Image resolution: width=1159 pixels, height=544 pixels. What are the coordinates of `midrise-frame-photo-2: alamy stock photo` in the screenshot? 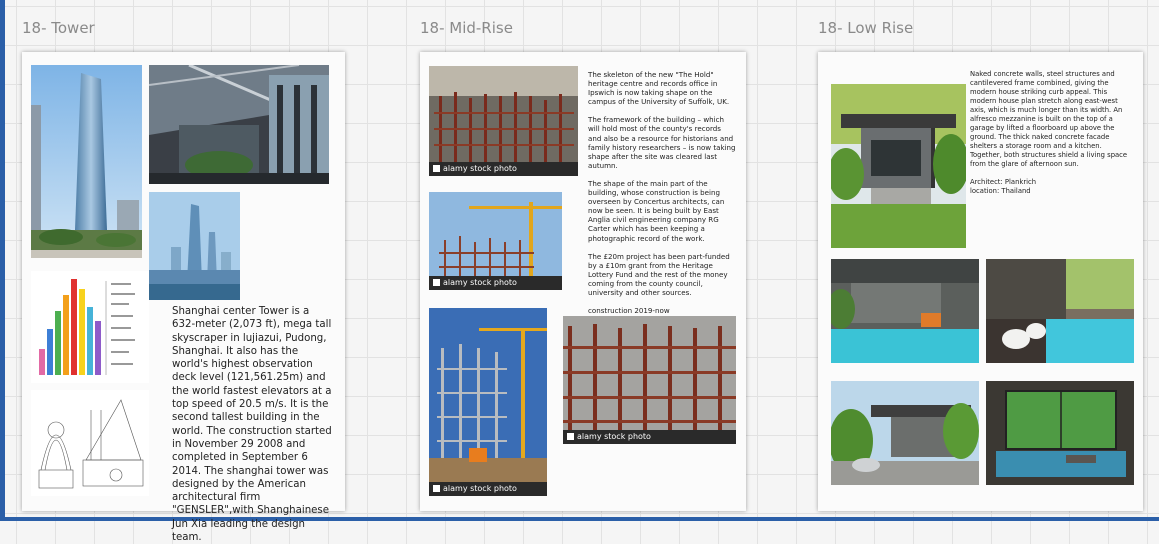 It's located at (495, 241).